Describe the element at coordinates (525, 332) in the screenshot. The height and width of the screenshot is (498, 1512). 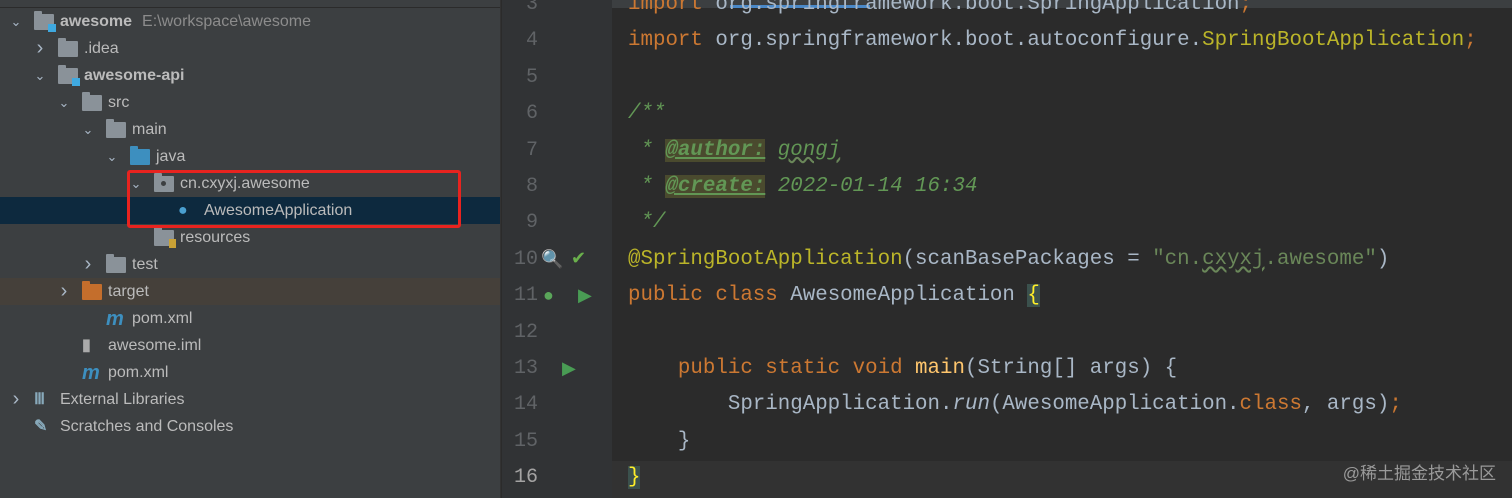
I see `line-number: 12` at that location.